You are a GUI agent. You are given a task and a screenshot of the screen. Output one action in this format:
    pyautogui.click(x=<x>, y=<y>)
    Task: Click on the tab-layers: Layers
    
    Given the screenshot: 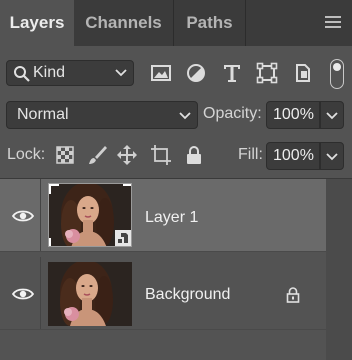 What is the action you would take?
    pyautogui.click(x=37, y=23)
    